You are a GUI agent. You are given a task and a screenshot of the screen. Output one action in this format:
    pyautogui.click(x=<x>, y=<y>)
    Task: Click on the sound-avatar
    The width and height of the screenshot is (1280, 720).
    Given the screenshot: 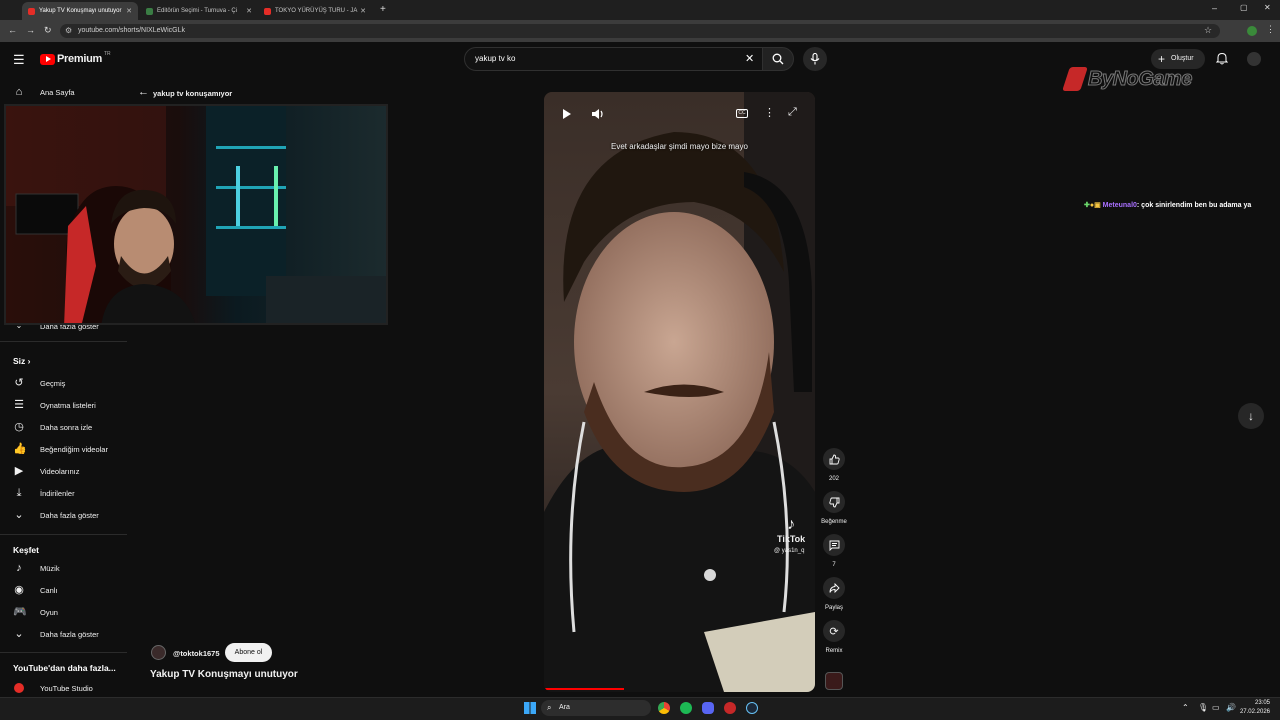 What is the action you would take?
    pyautogui.click(x=834, y=681)
    